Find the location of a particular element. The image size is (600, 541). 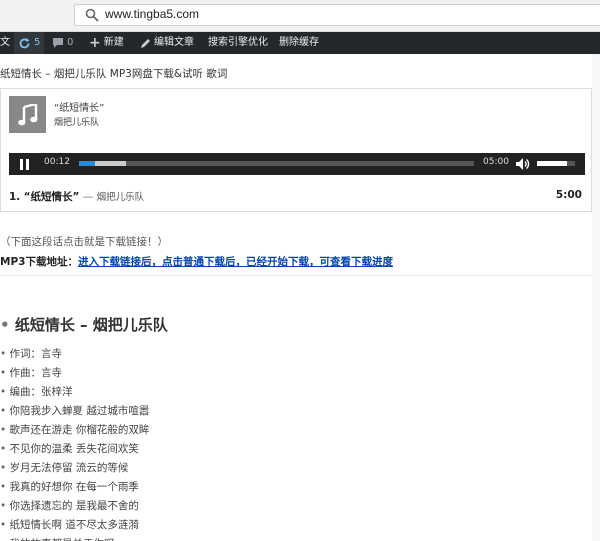

lyric-line: 歌声还在游走 你榴花般的双眸 is located at coordinates (296, 430).